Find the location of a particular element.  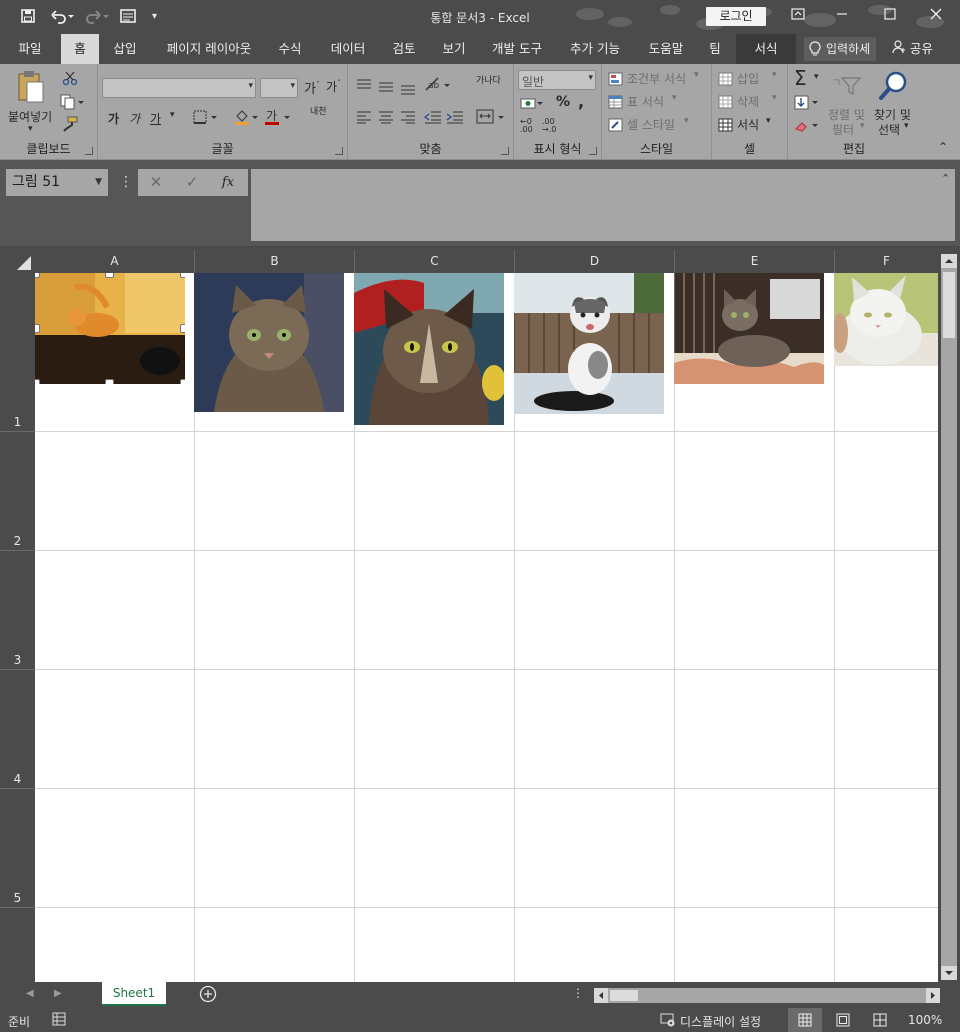

tab-file: 파일 is located at coordinates (30, 49).